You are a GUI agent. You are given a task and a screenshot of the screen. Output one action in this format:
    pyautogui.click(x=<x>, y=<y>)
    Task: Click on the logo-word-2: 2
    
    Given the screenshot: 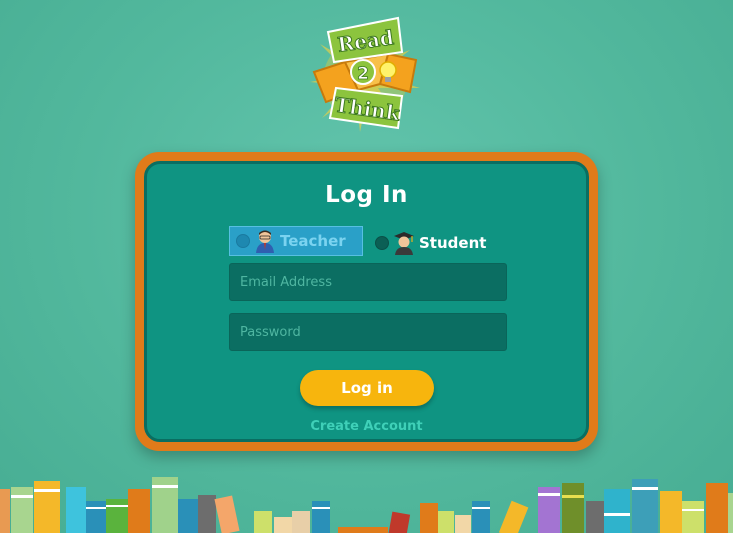 What is the action you would take?
    pyautogui.click(x=363, y=74)
    